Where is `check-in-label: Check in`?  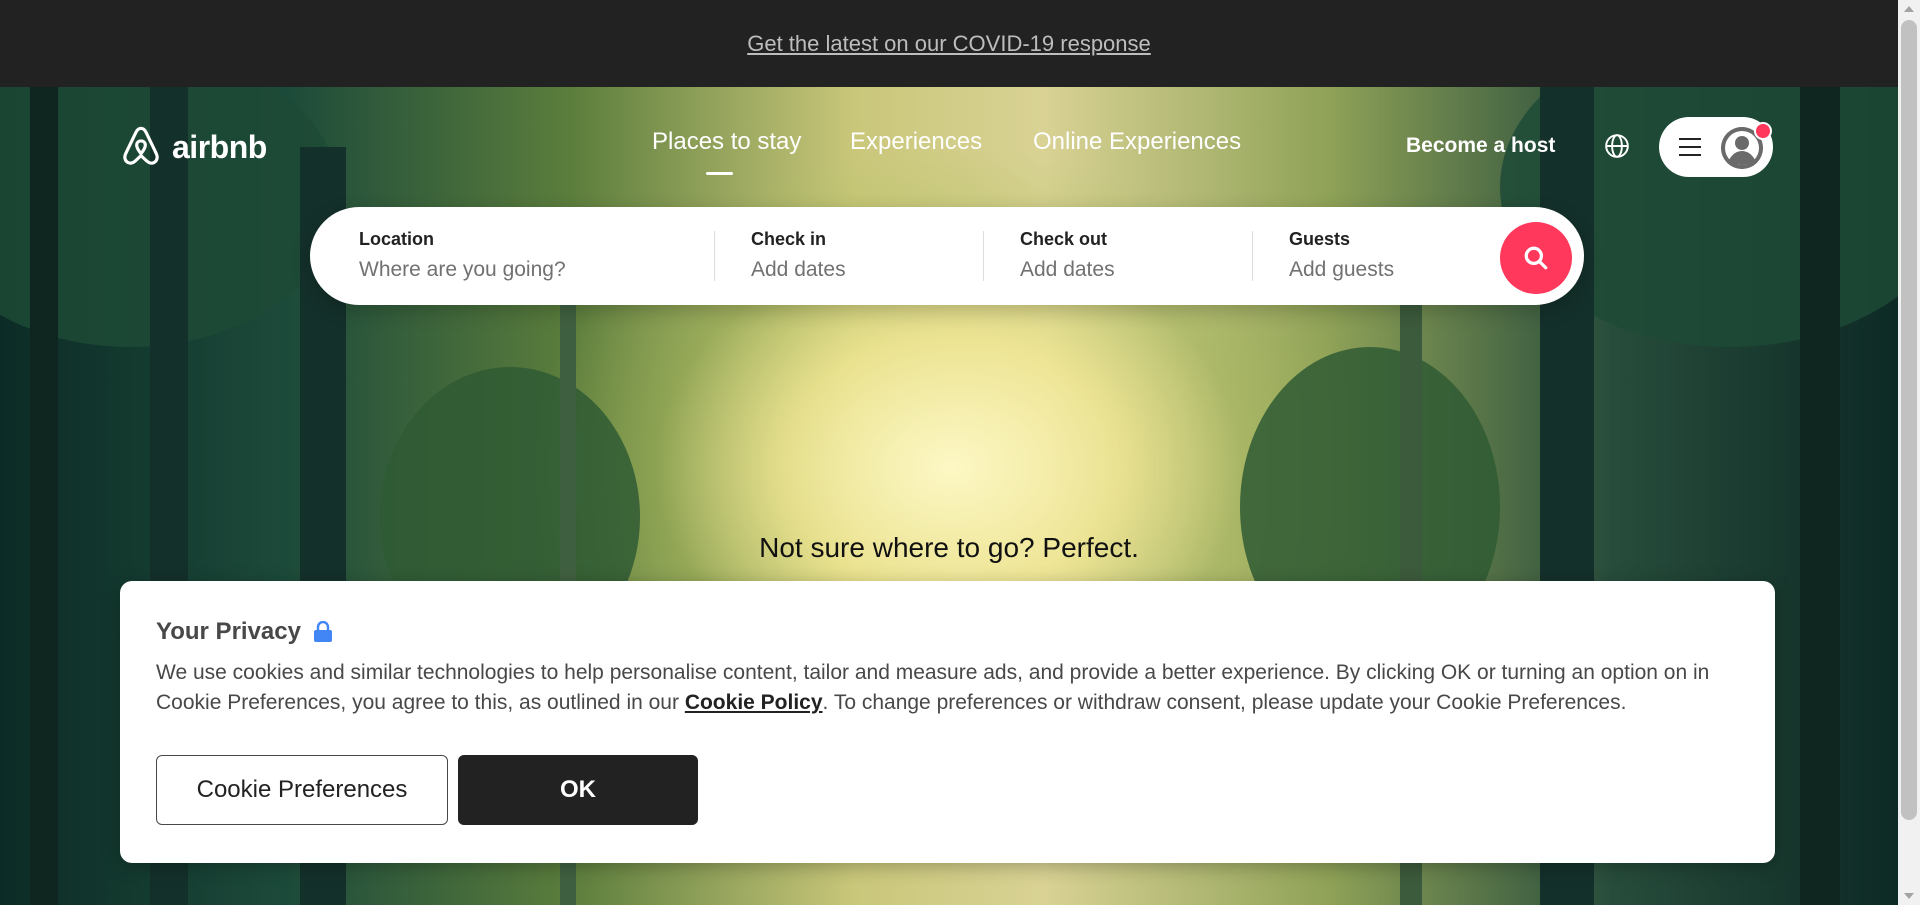 check-in-label: Check in is located at coordinates (789, 239).